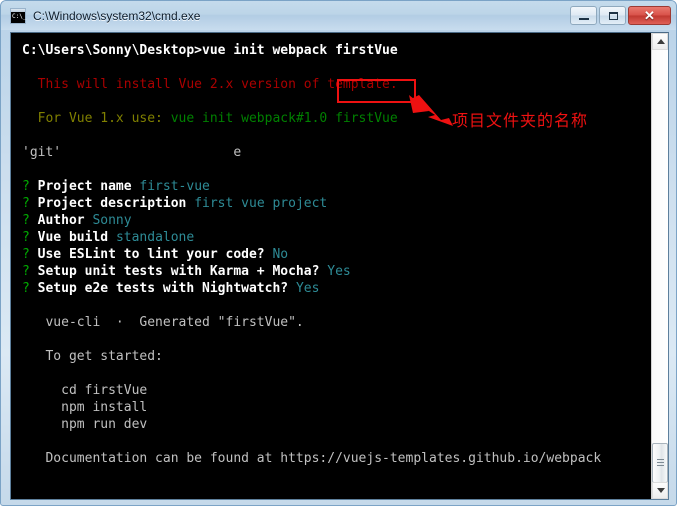 This screenshot has height=506, width=677. What do you see at coordinates (311, 254) in the screenshot?
I see `console-line: ? Use ESLint to lint your code? No` at bounding box center [311, 254].